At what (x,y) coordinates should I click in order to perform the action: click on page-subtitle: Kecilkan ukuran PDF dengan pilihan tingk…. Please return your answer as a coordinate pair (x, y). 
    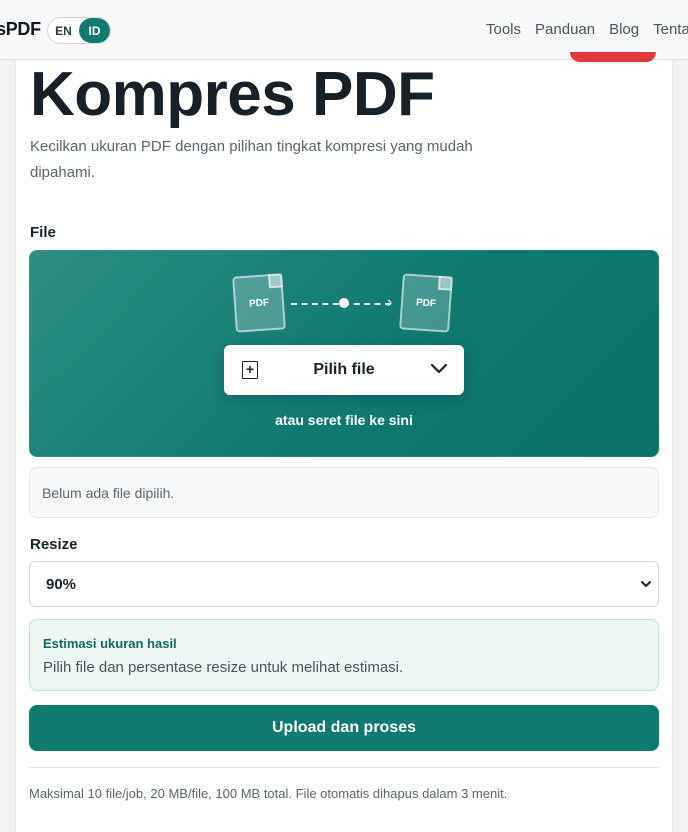
    Looking at the image, I should click on (251, 159).